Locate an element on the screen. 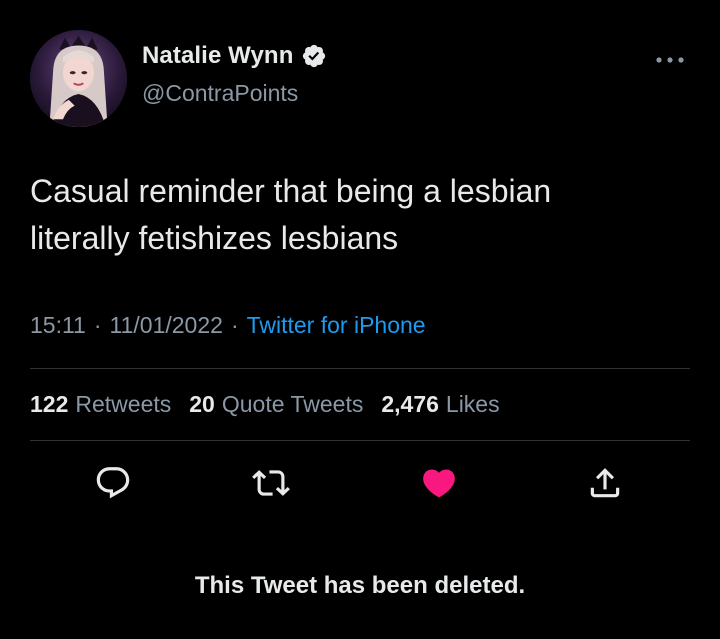 This screenshot has width=720, height=639. share-button is located at coordinates (605, 483).